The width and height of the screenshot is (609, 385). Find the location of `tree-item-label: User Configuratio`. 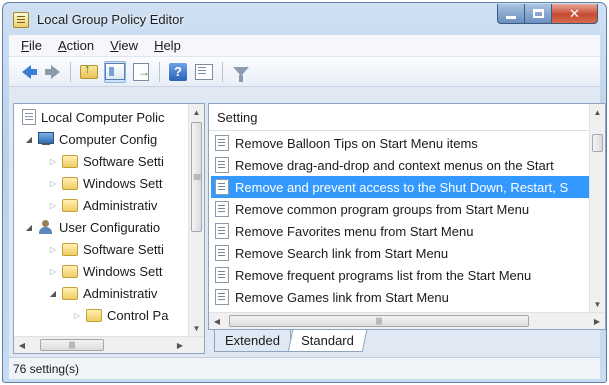

tree-item-label: User Configuratio is located at coordinates (110, 227).